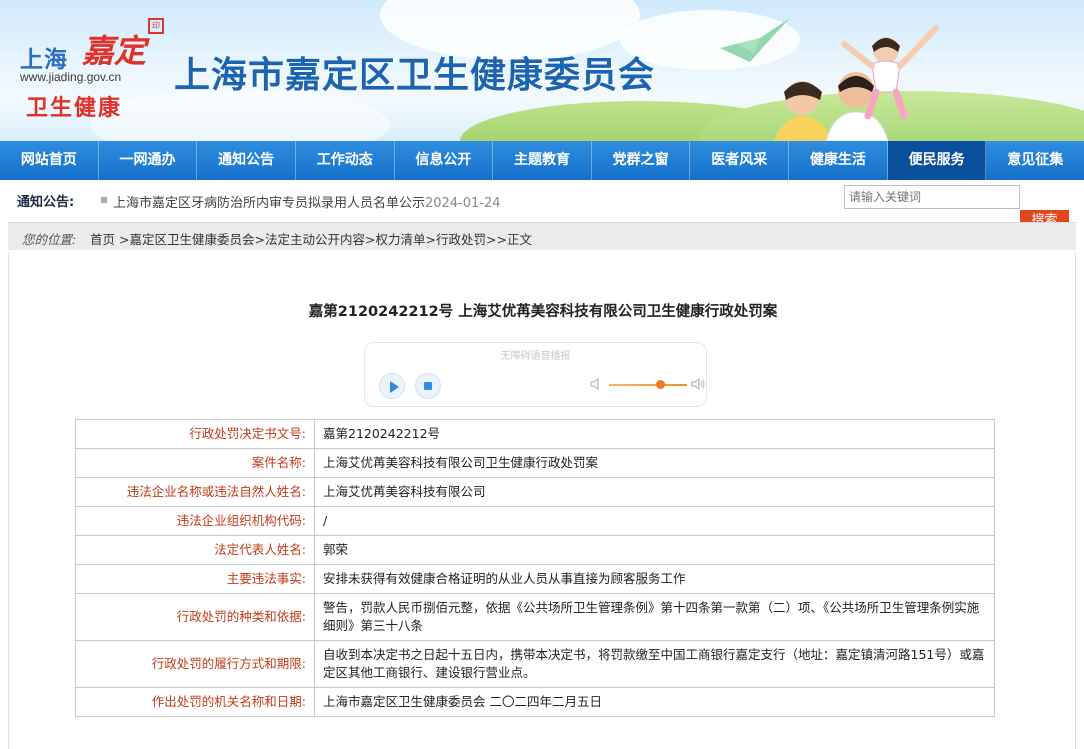  I want to click on site-title: 上海市嘉定区卫生健康委员会, so click(415, 75).